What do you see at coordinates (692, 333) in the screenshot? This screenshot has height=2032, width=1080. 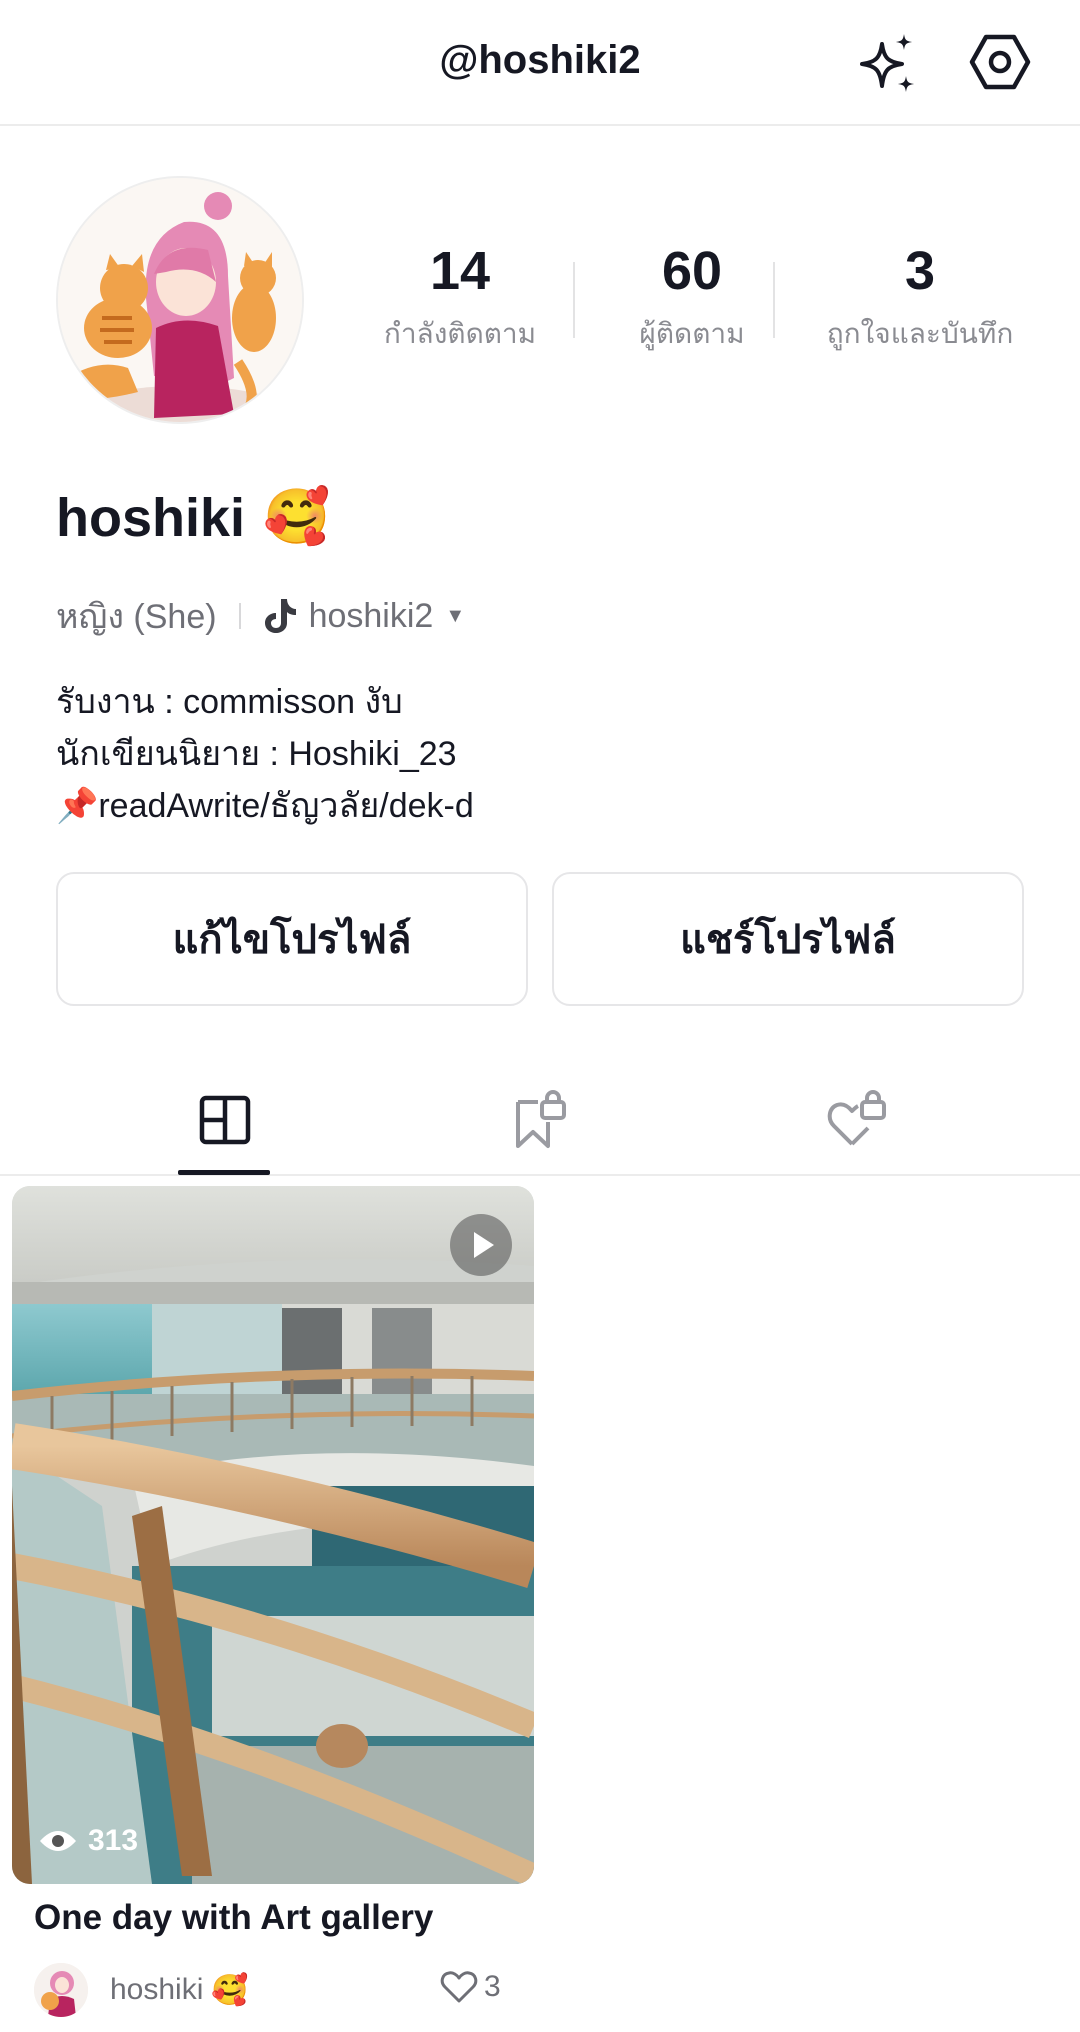 I see `stat-followers-label: ผู้ติดตาม` at bounding box center [692, 333].